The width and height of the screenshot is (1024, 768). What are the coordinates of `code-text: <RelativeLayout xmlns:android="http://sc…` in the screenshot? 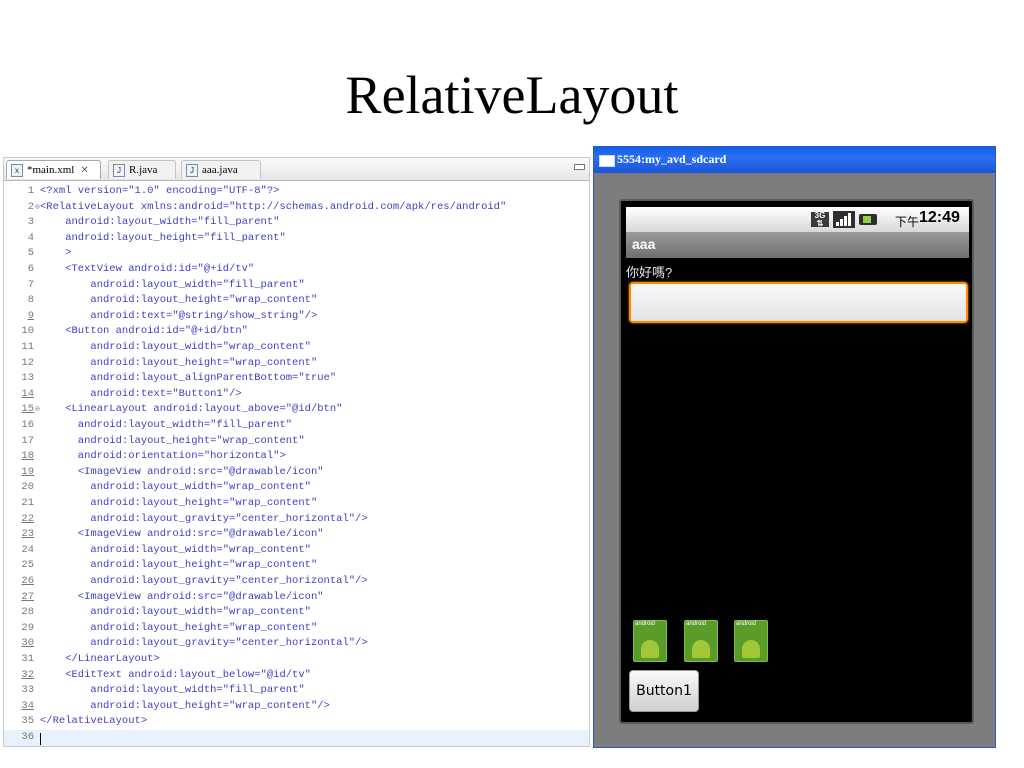 It's located at (273, 206).